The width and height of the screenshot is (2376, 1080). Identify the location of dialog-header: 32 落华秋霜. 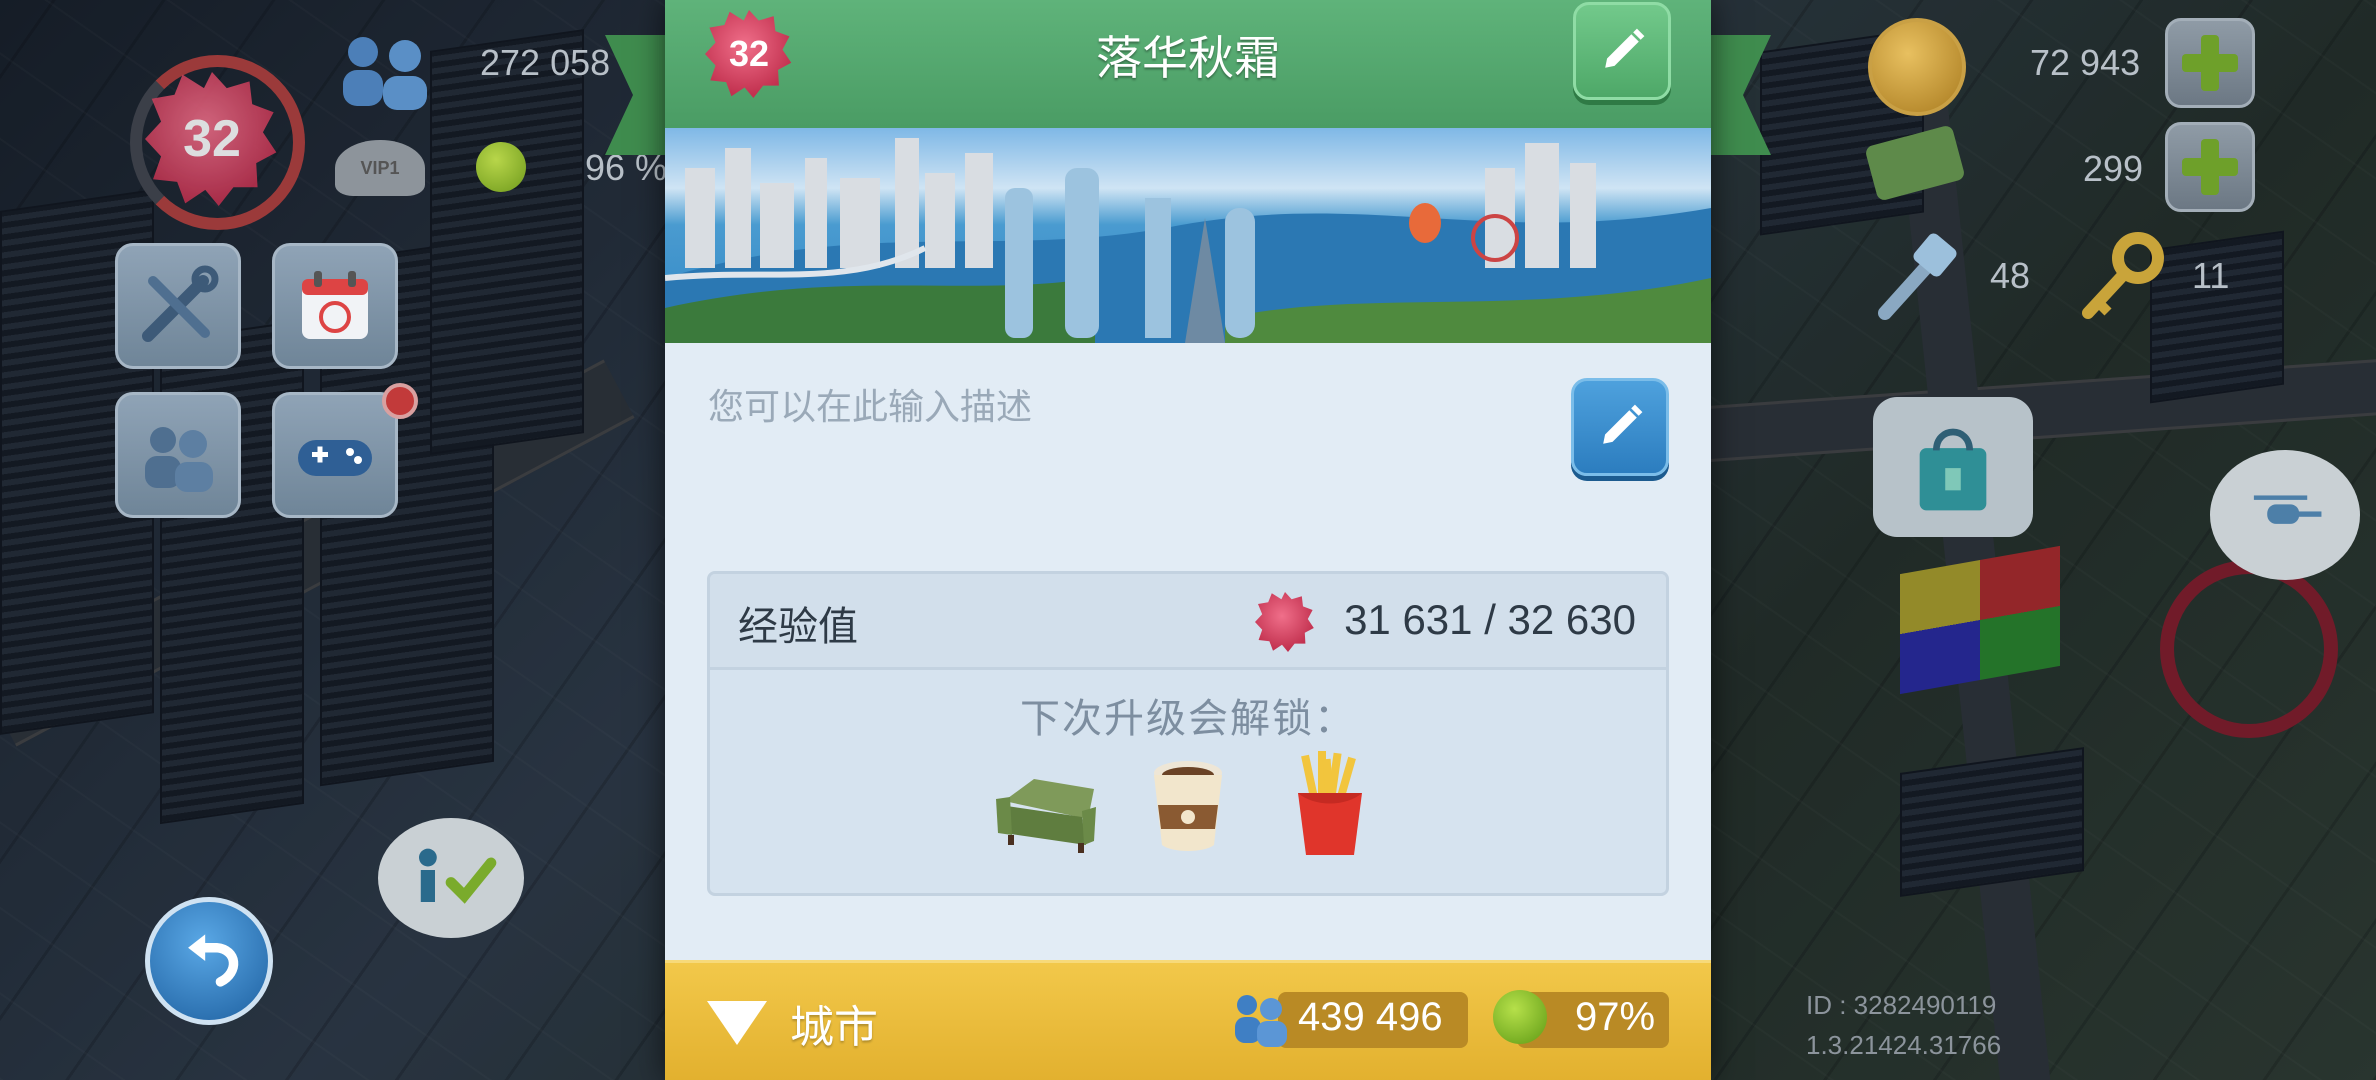
(1188, 66).